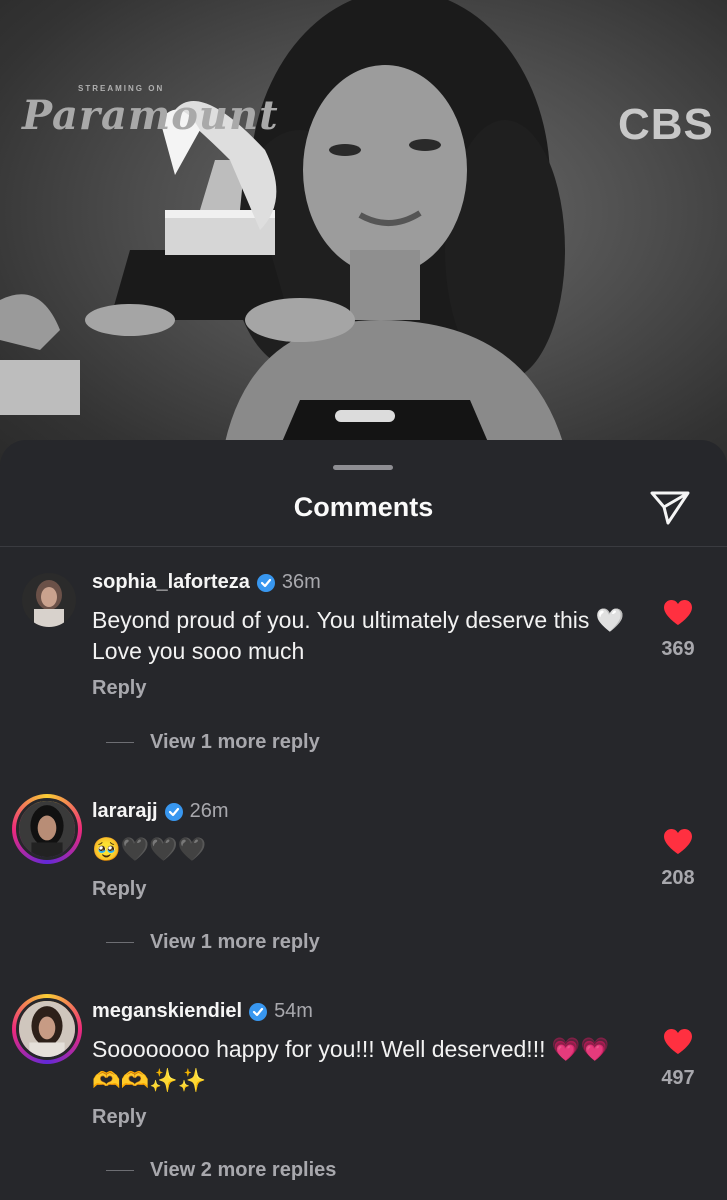 The width and height of the screenshot is (727, 1200). I want to click on like-count: 497, so click(678, 1078).